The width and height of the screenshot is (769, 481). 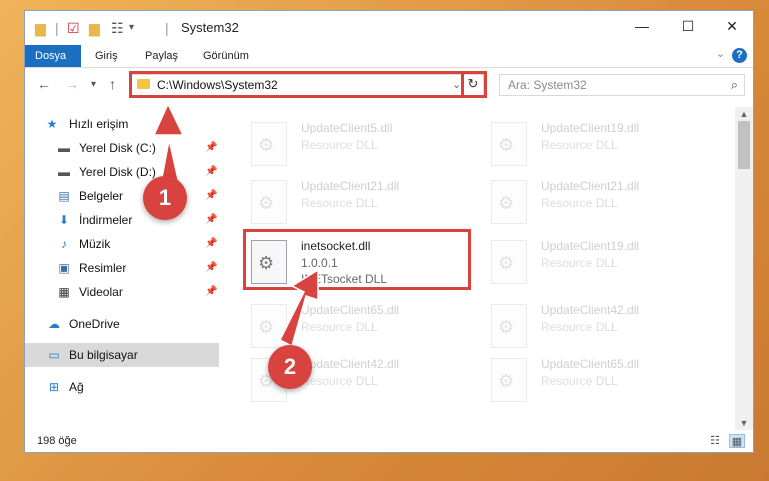 I want to click on file-name: UpdateClient19.dll, so click(x=590, y=128).